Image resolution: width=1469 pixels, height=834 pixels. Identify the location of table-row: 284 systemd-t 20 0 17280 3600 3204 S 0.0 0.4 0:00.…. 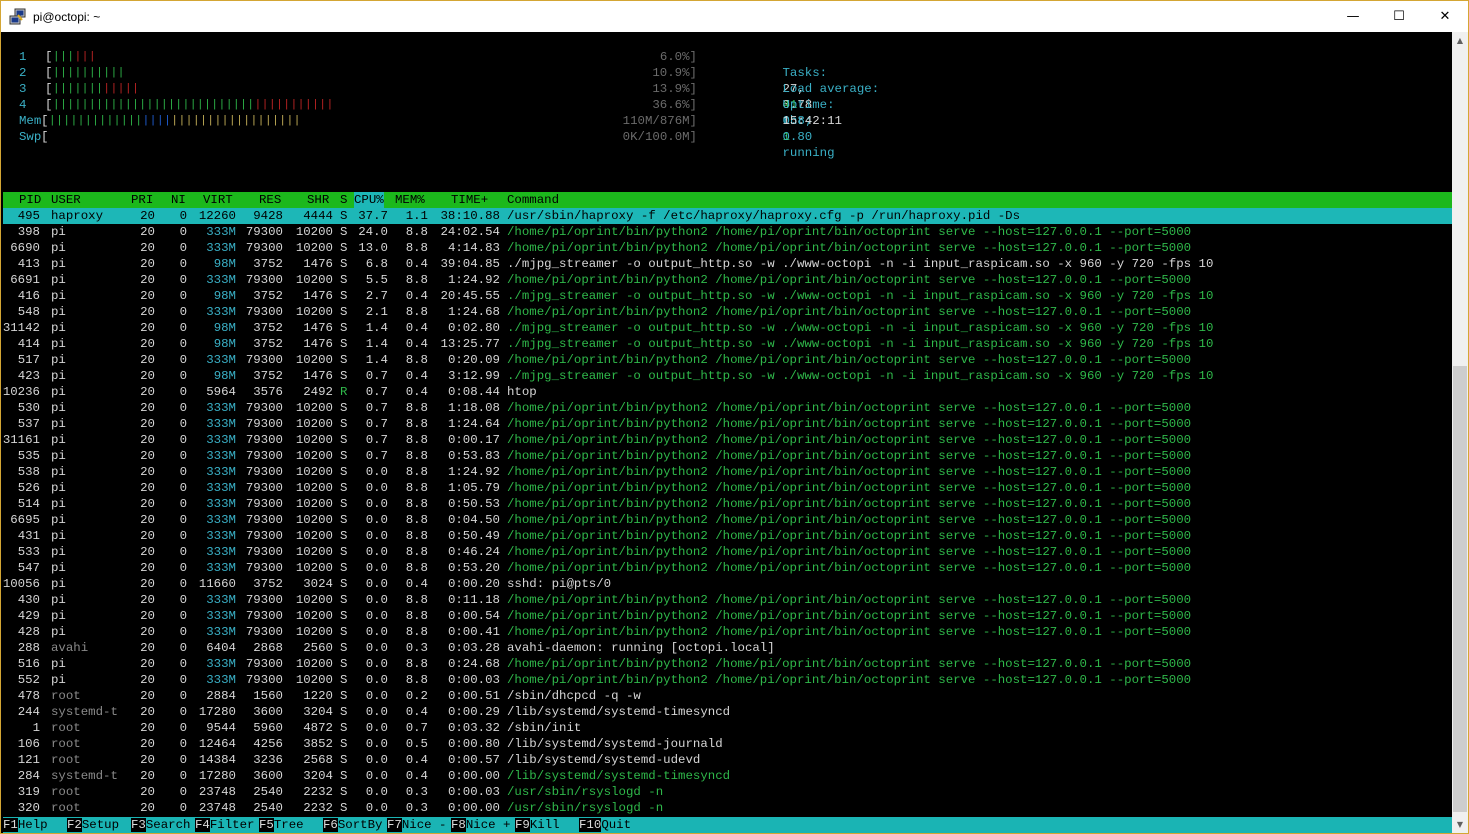
(727, 776).